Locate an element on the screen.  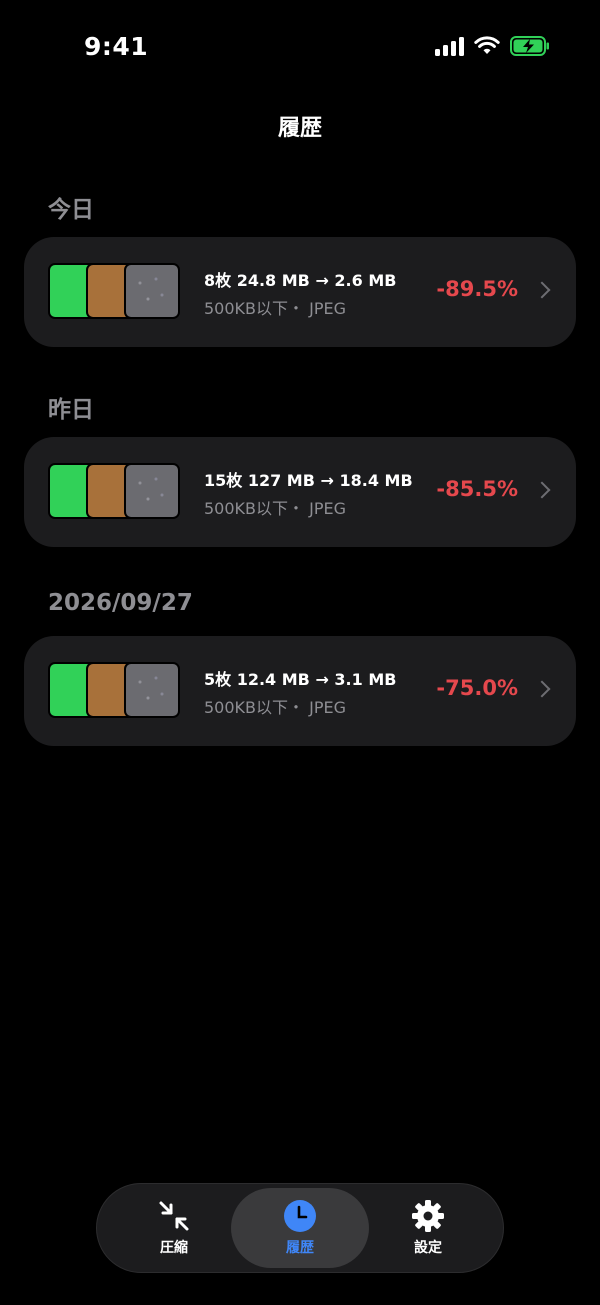
battery-charging-icon is located at coordinates (529, 46).